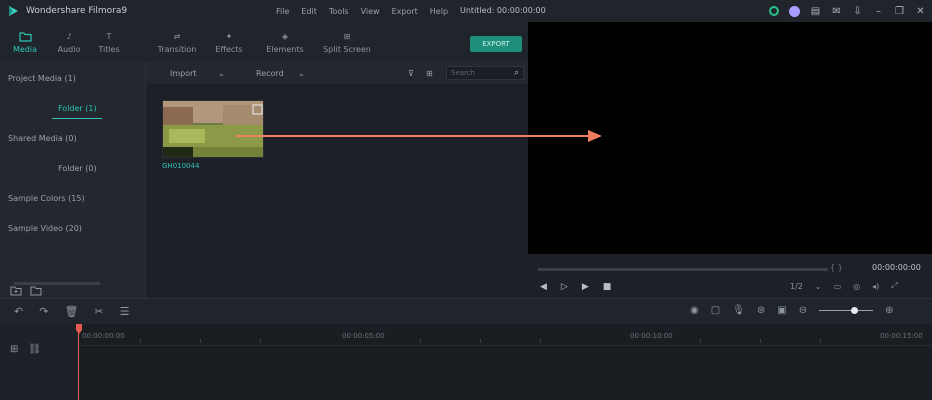  I want to click on delete-icon: 🗑, so click(71, 311).